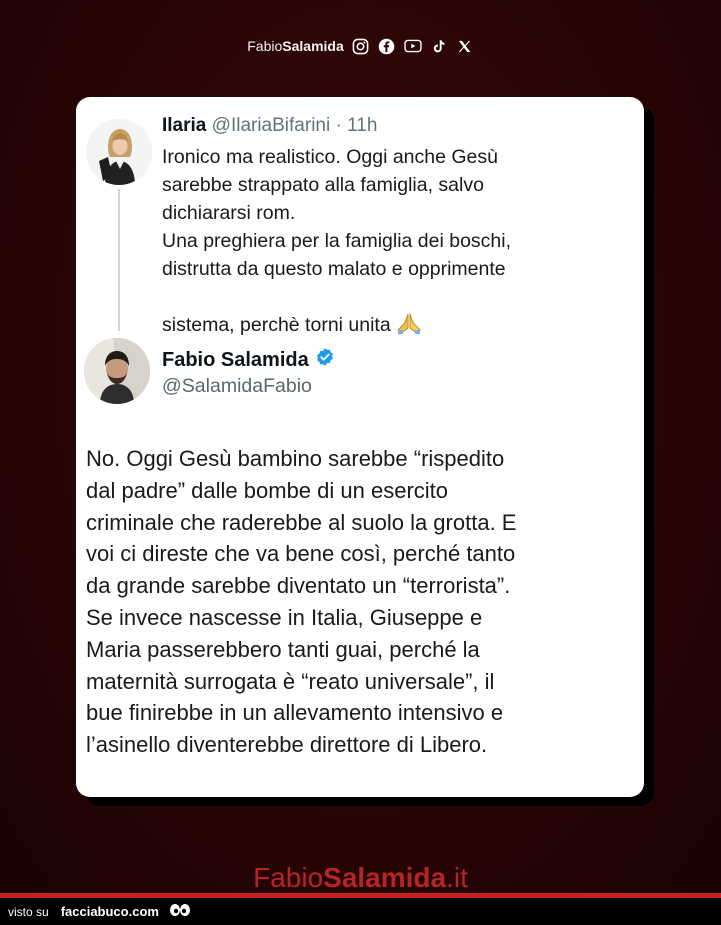  Describe the element at coordinates (184, 125) in the screenshot. I see `reply-author-name: Ilaria` at that location.